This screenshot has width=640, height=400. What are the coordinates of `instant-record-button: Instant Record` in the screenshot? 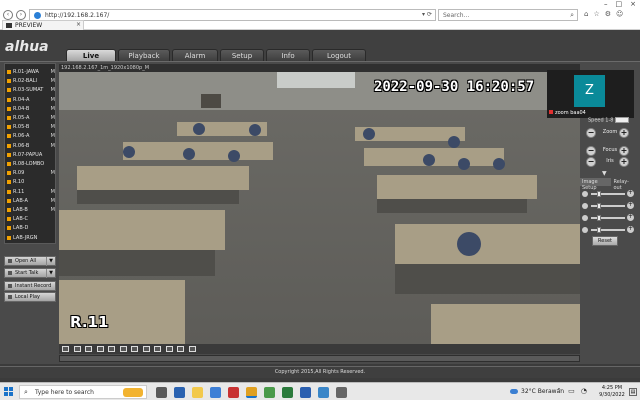 It's located at (30, 286).